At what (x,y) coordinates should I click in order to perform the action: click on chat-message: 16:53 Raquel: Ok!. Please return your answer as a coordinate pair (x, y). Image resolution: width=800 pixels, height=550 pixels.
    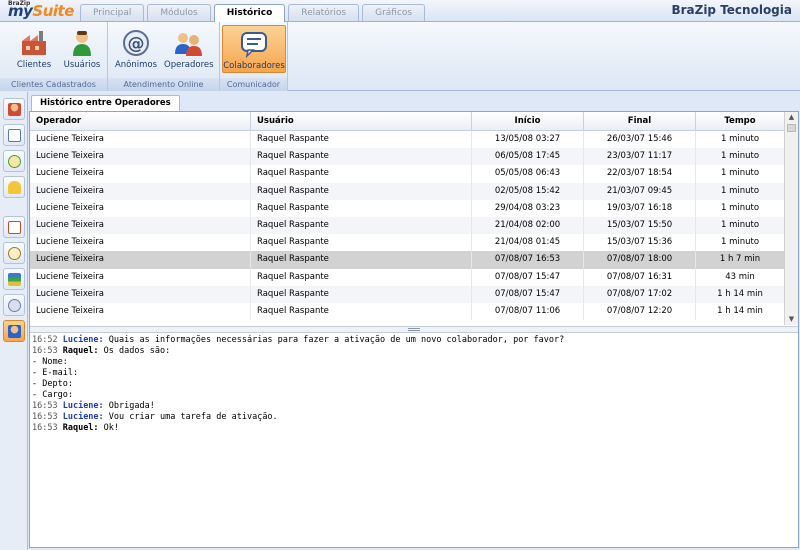
    Looking at the image, I should click on (412, 428).